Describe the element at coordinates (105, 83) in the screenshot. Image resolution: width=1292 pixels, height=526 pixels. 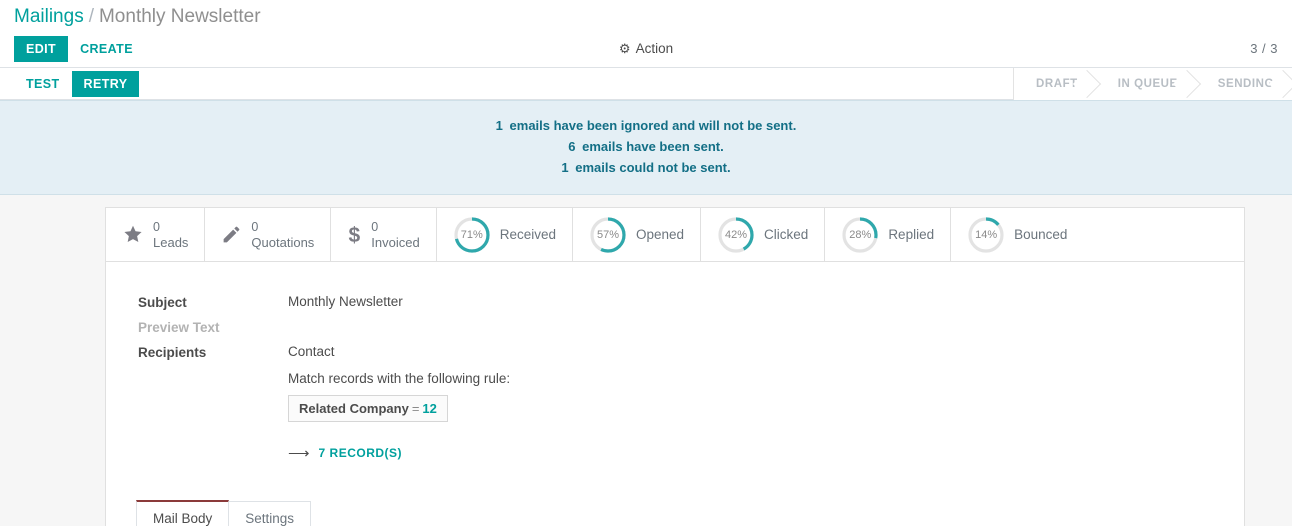
I see `retry-button: RETRY` at that location.